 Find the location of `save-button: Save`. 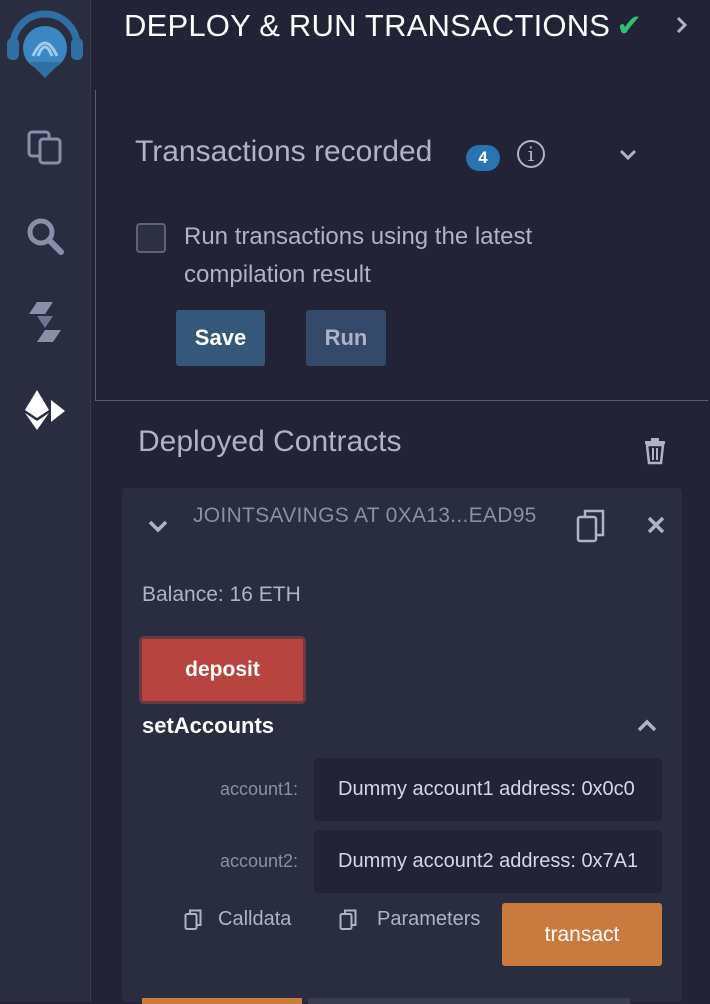

save-button: Save is located at coordinates (220, 338).